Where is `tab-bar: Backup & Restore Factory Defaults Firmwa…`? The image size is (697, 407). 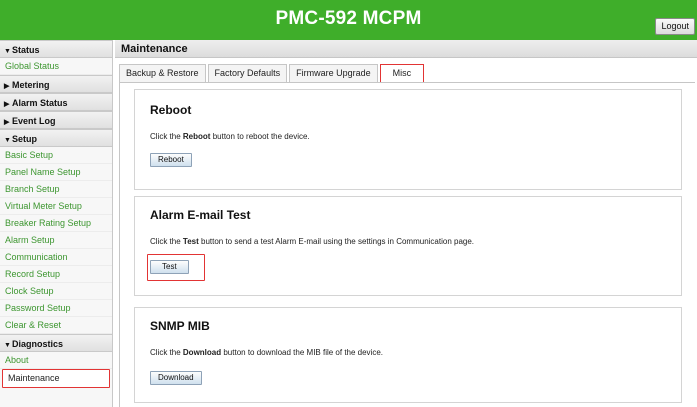
tab-bar: Backup & Restore Factory Defaults Firmwa… is located at coordinates (272, 73).